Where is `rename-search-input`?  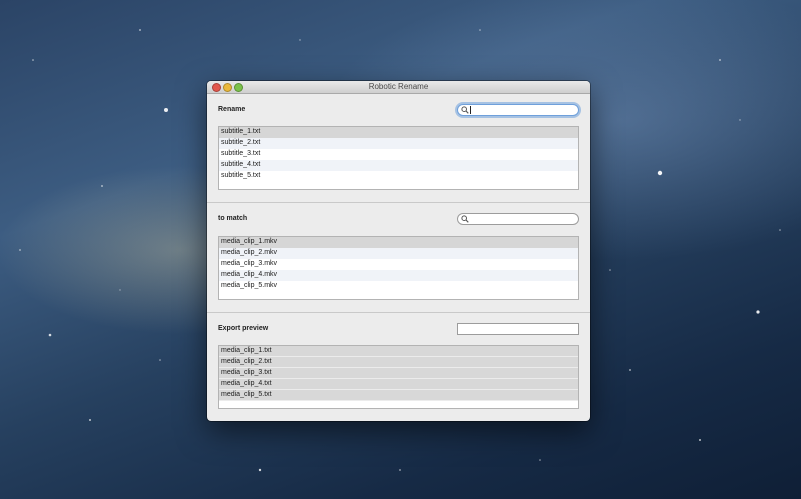 rename-search-input is located at coordinates (518, 110).